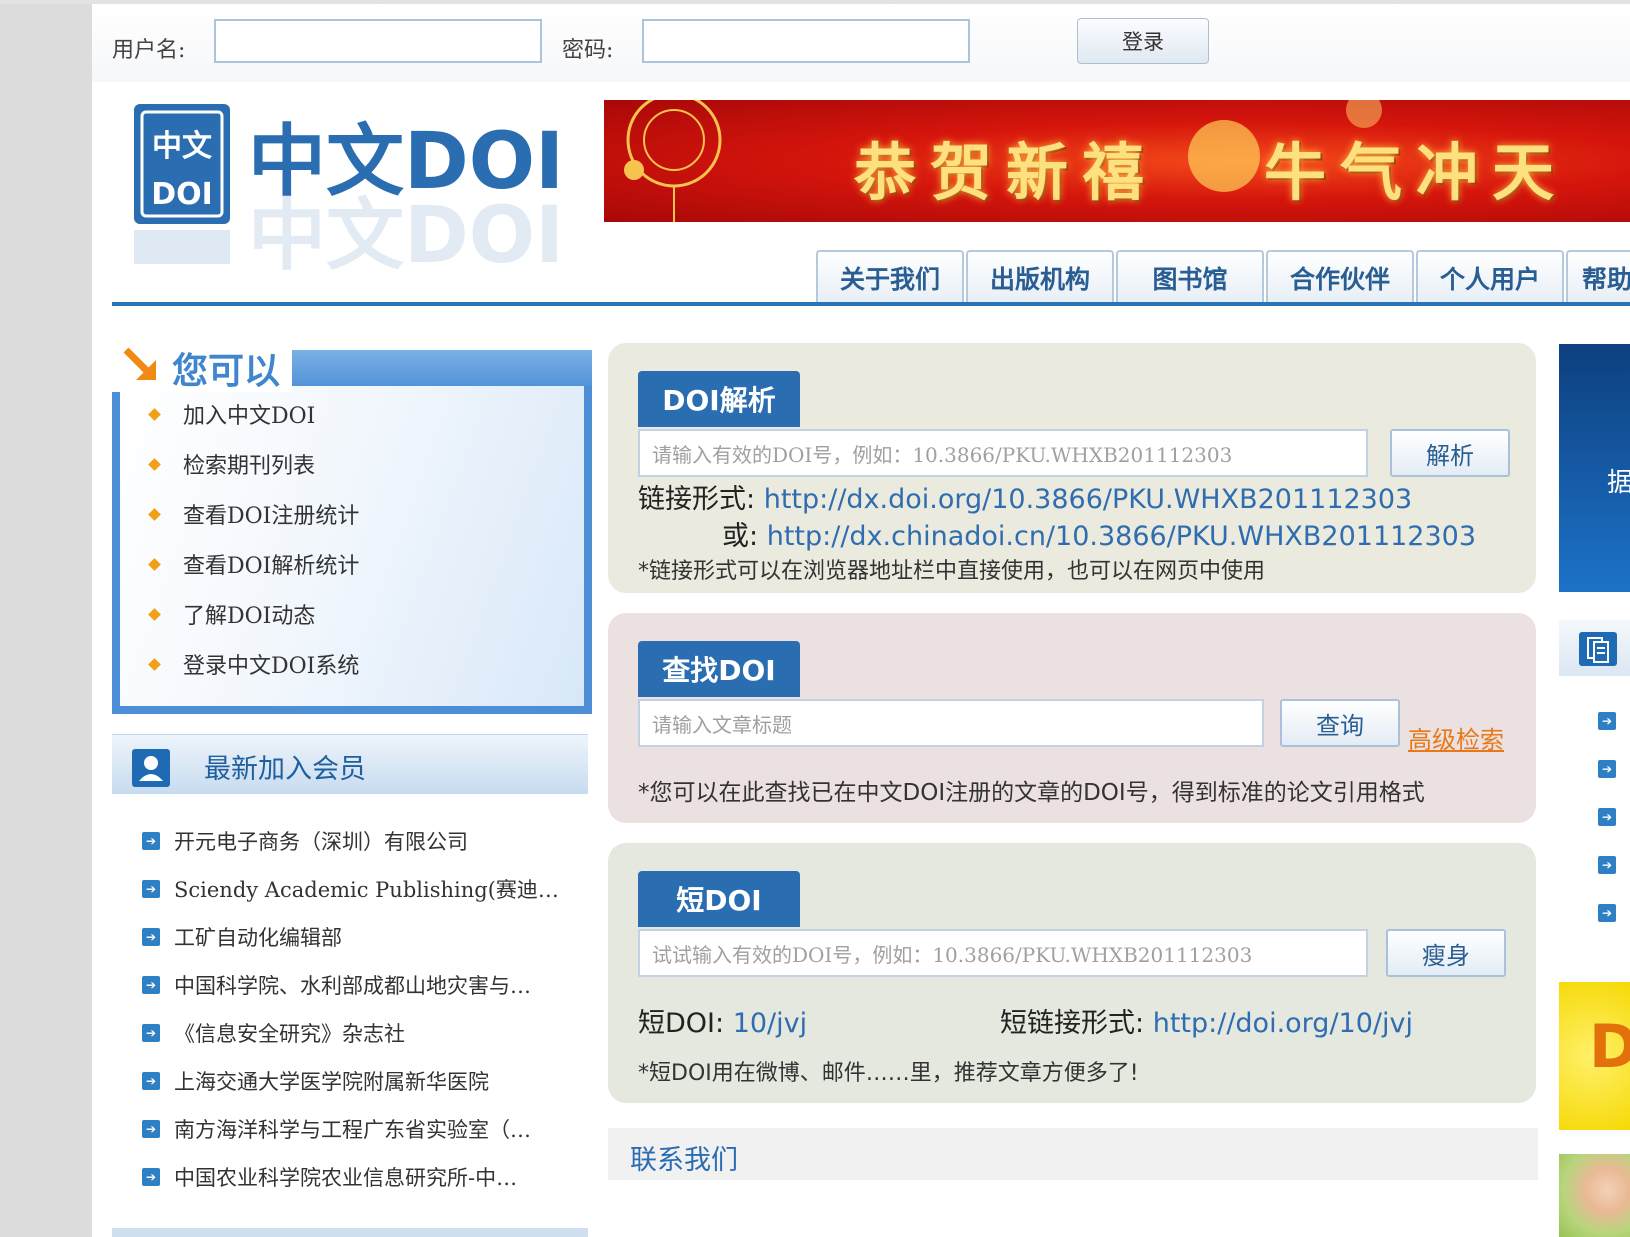 The image size is (1630, 1237). I want to click on left-gutter, so click(46, 618).